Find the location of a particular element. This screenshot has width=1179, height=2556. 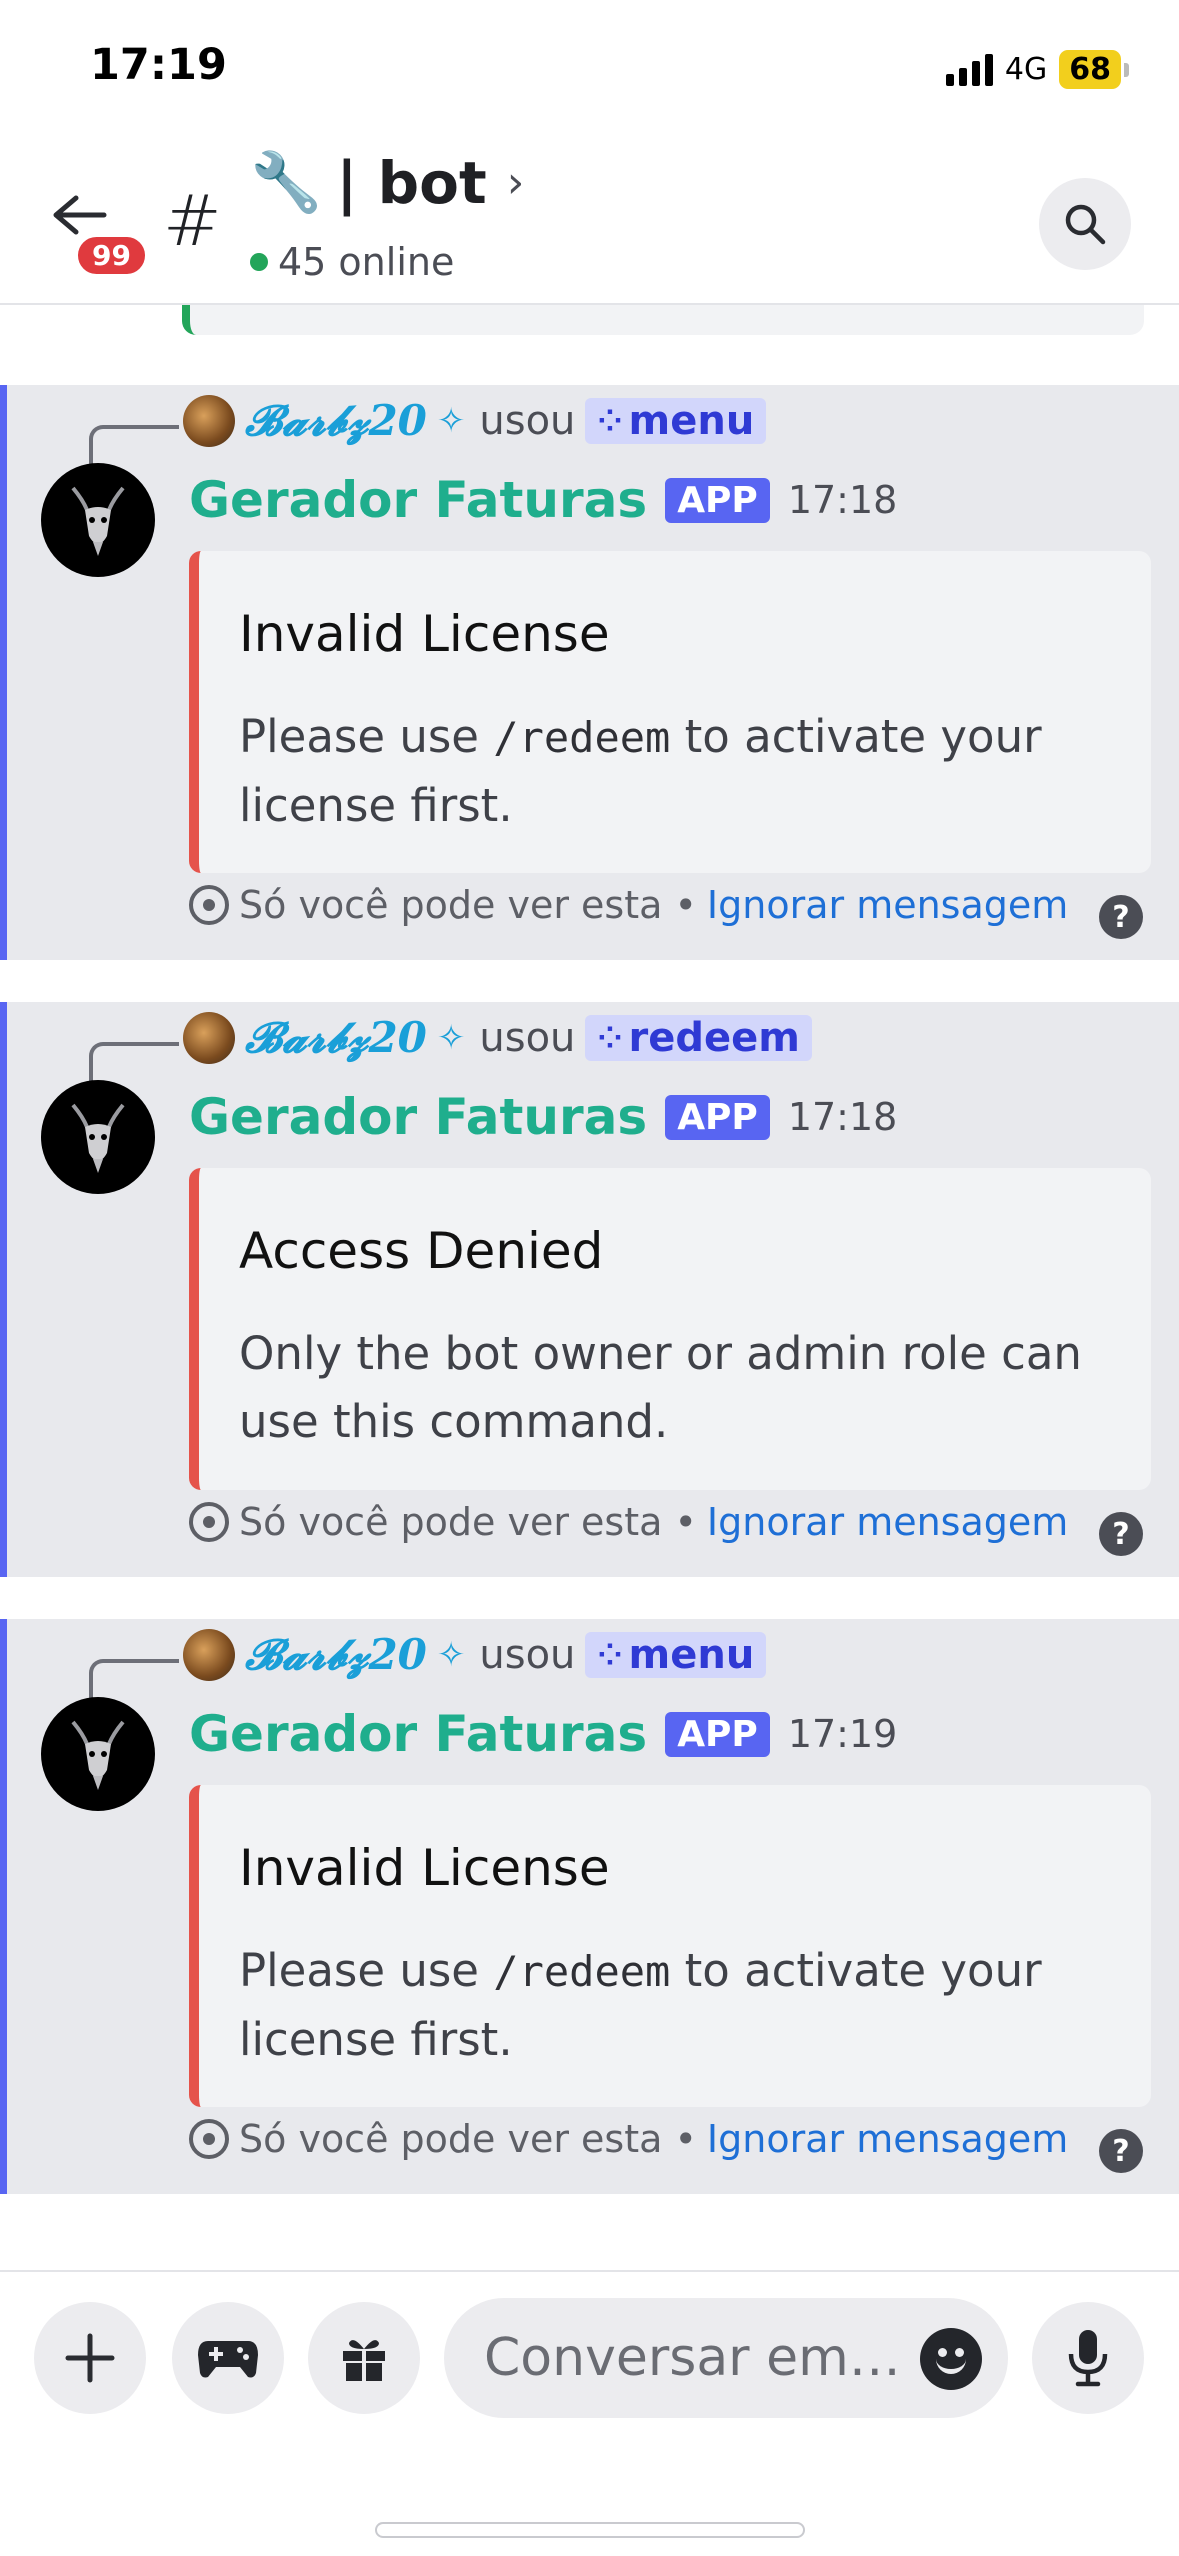

channel-title: 🔧 | bot › is located at coordinates (387, 182).